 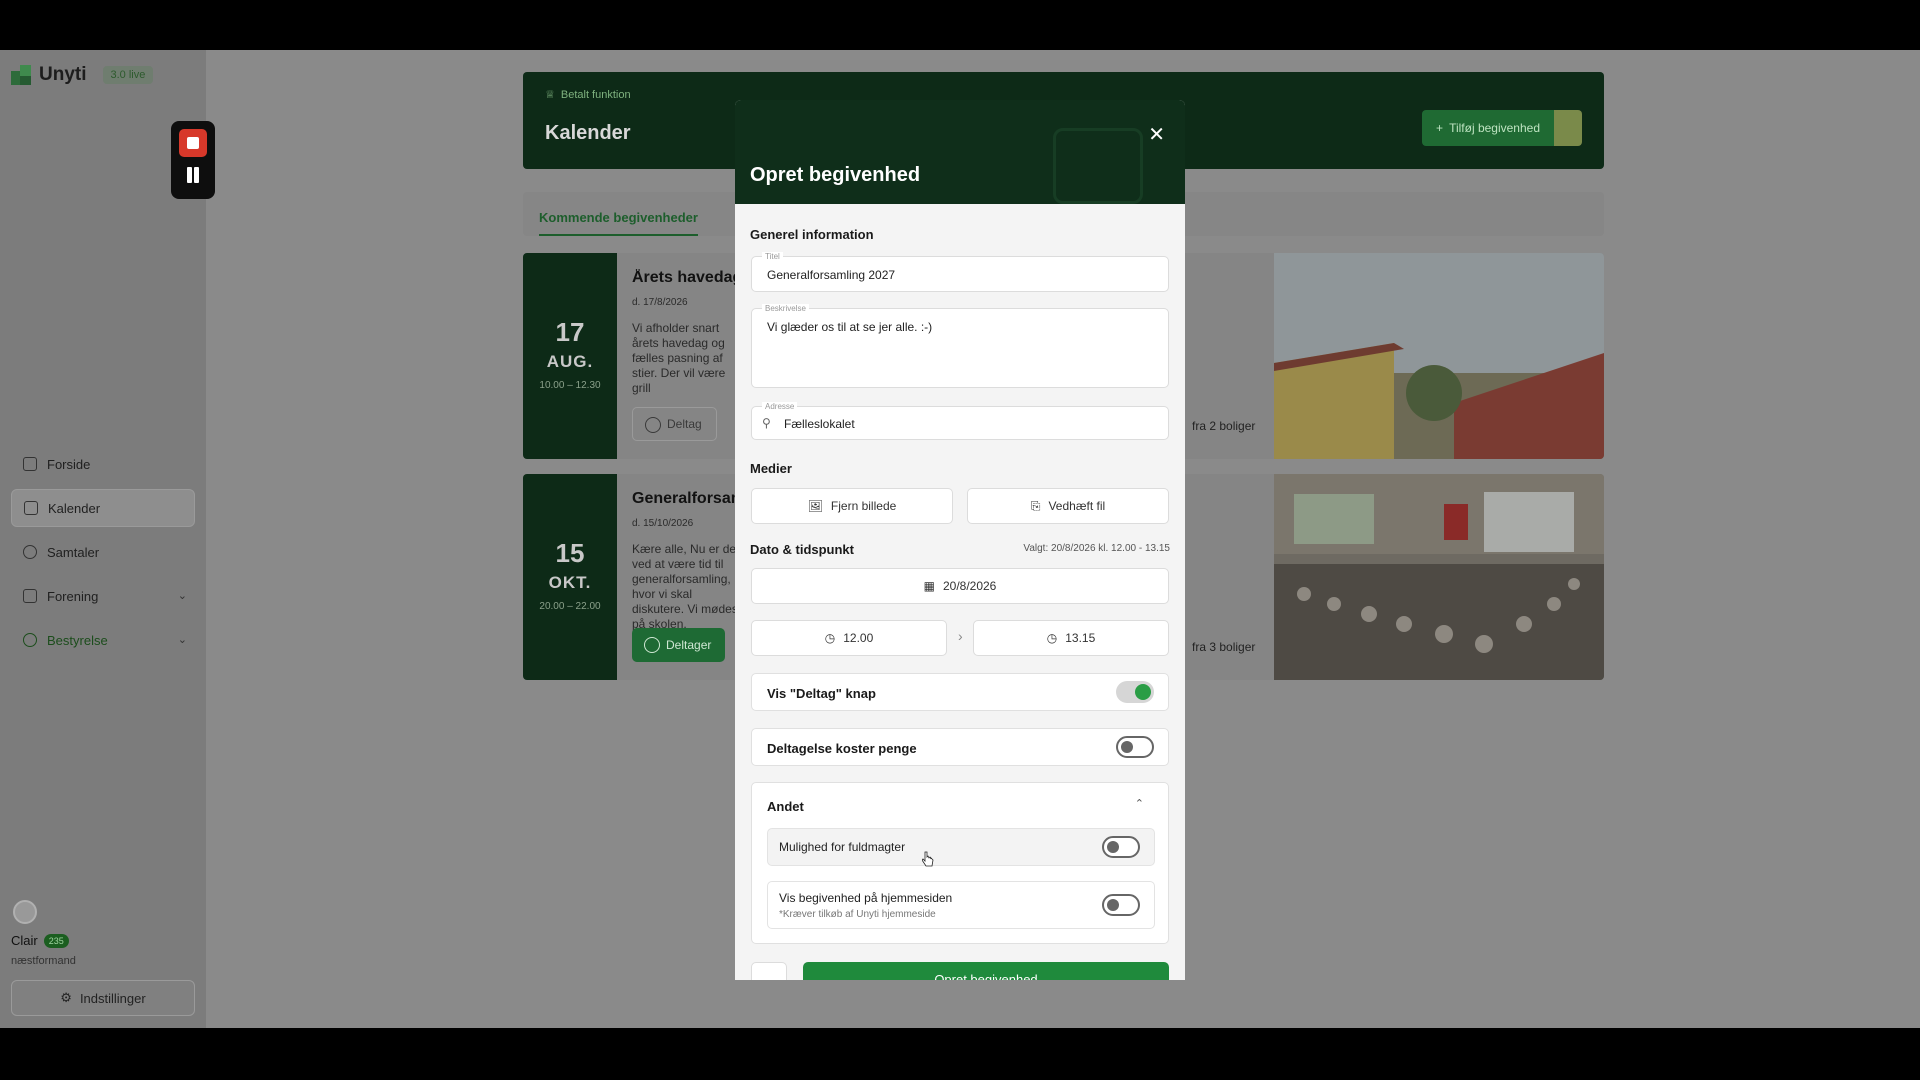 What do you see at coordinates (30, 596) in the screenshot?
I see `building-icon` at bounding box center [30, 596].